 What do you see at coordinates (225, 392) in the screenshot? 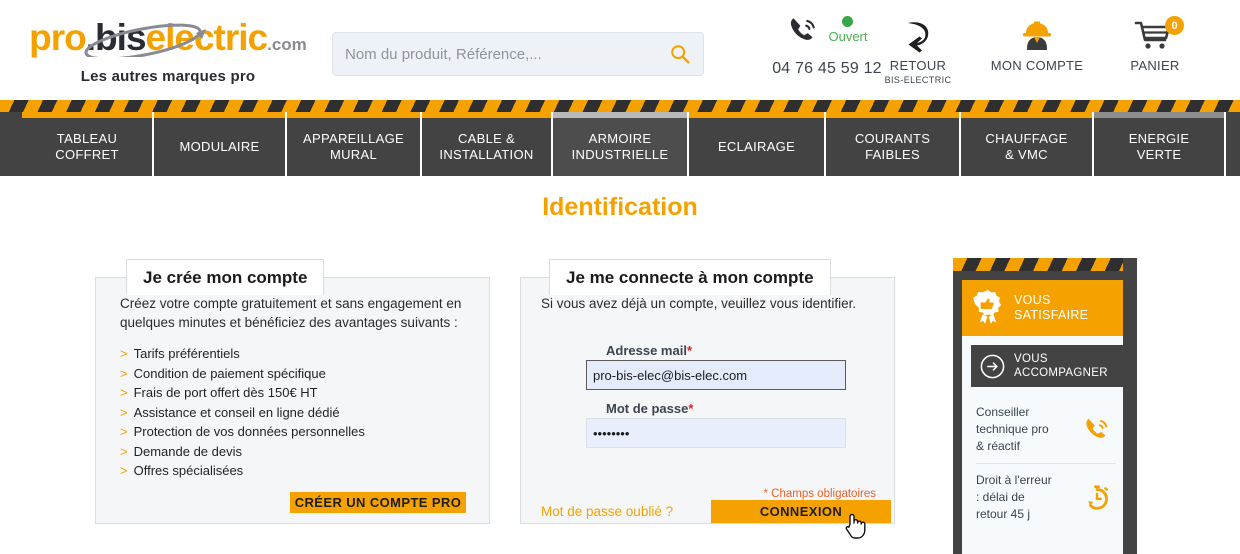
I see `benefit-label: Frais de port offert dès 150€ HT` at bounding box center [225, 392].